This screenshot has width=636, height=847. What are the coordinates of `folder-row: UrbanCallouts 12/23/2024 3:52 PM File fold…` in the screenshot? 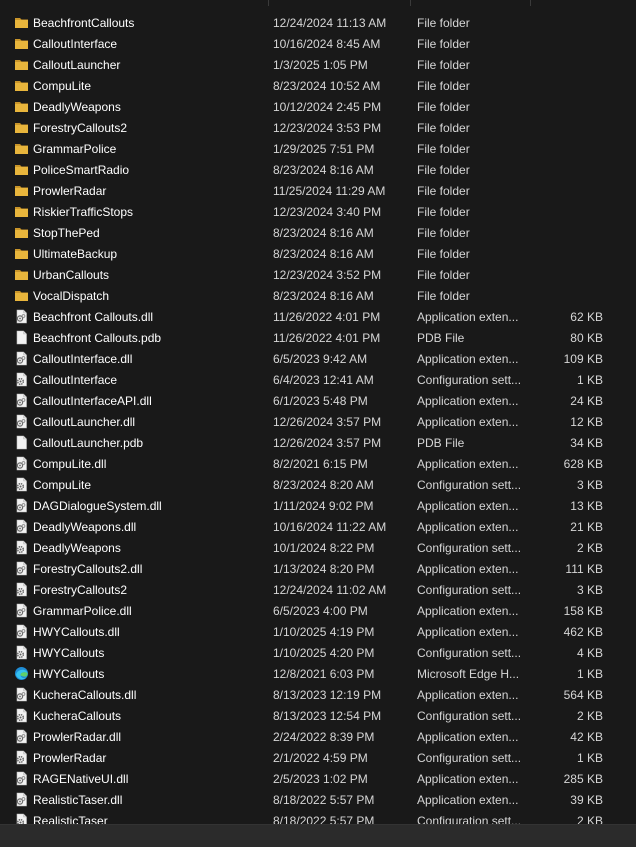 It's located at (318, 274).